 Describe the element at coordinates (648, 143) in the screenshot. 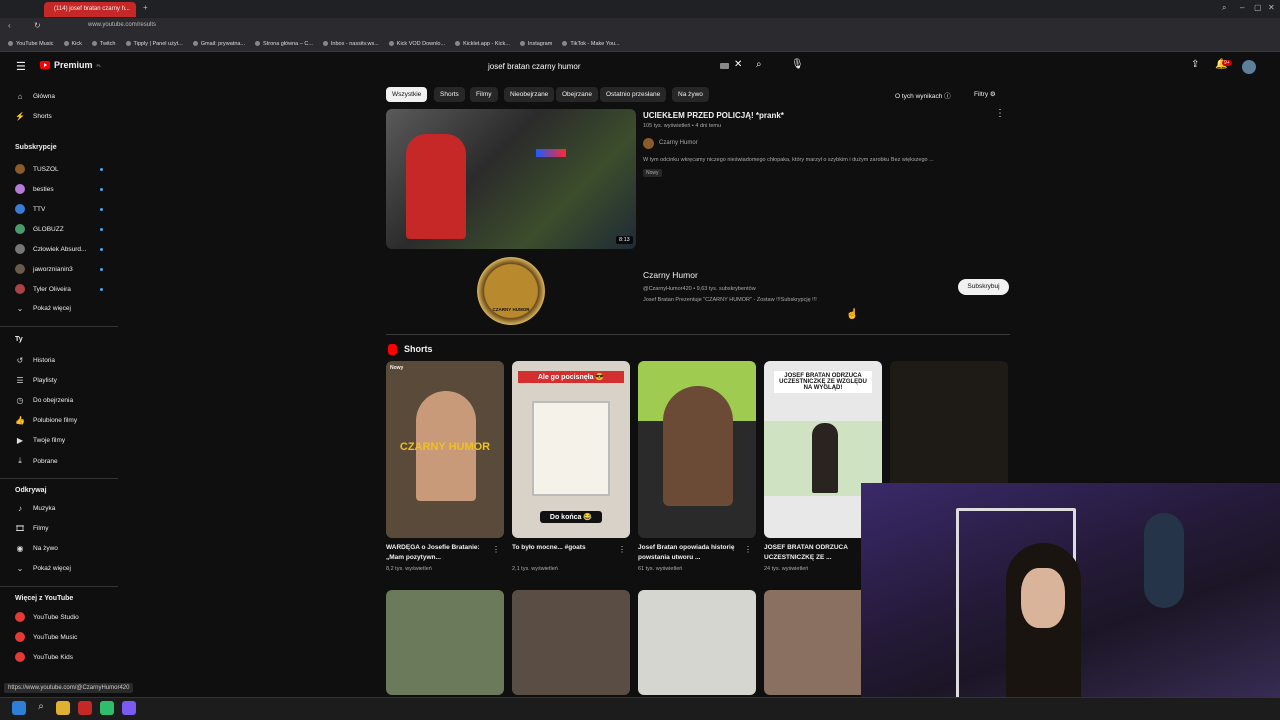

I see `channel-avatar-small` at that location.